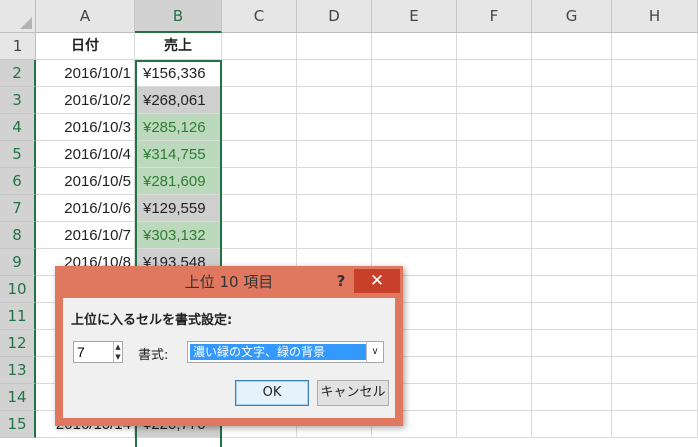 The image size is (698, 447). I want to click on row-header-15: 15, so click(18, 424).